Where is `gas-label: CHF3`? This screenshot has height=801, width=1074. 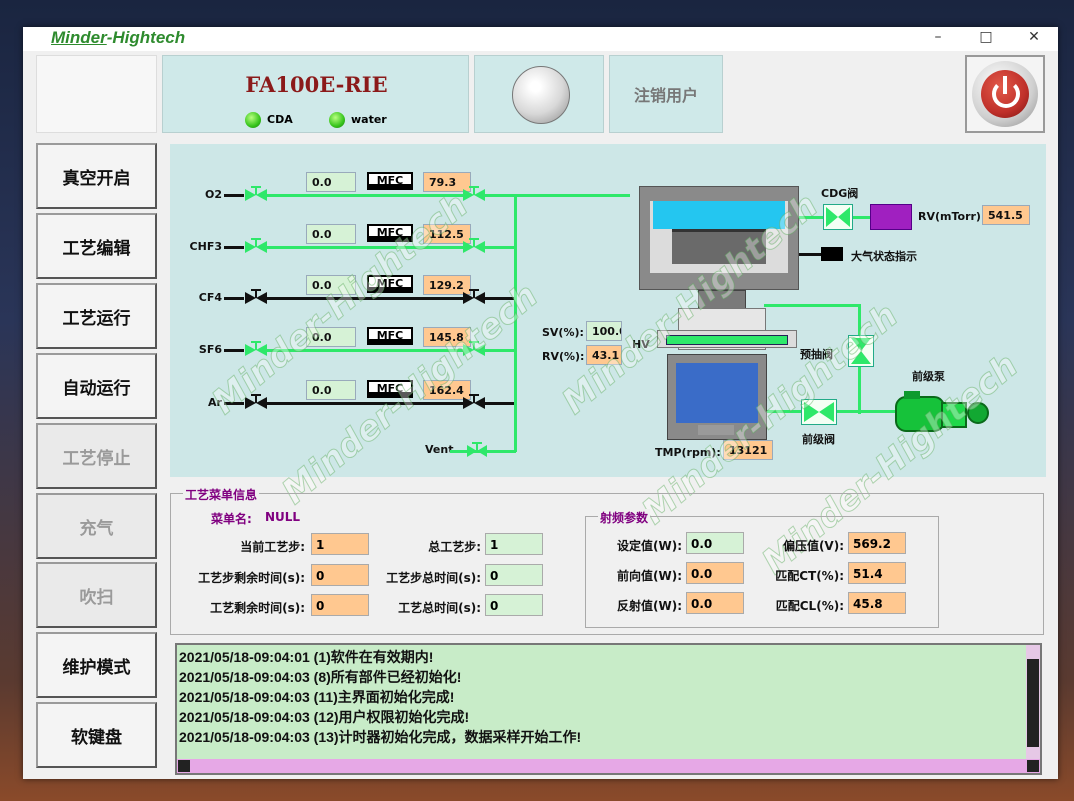 gas-label: CHF3 is located at coordinates (205, 246).